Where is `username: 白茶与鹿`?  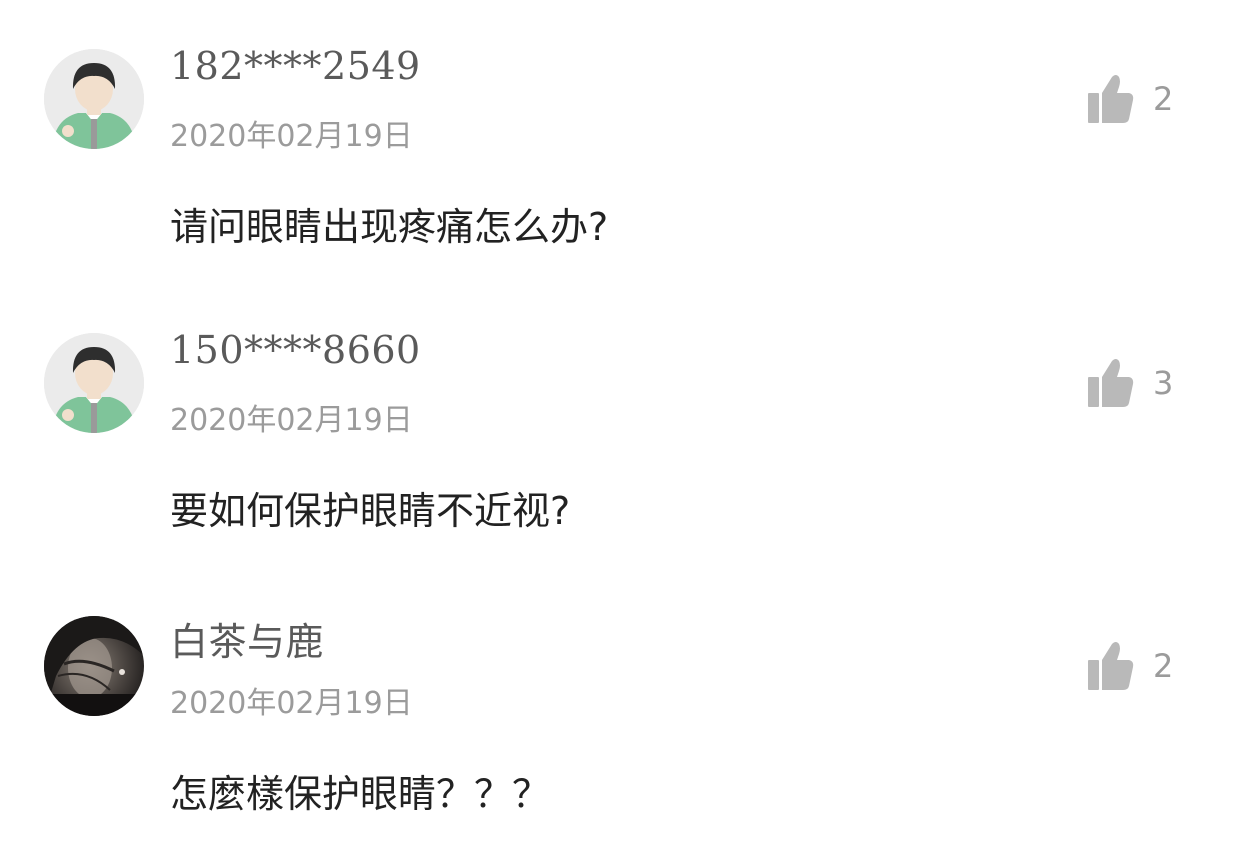
username: 白茶与鹿 is located at coordinates (247, 638).